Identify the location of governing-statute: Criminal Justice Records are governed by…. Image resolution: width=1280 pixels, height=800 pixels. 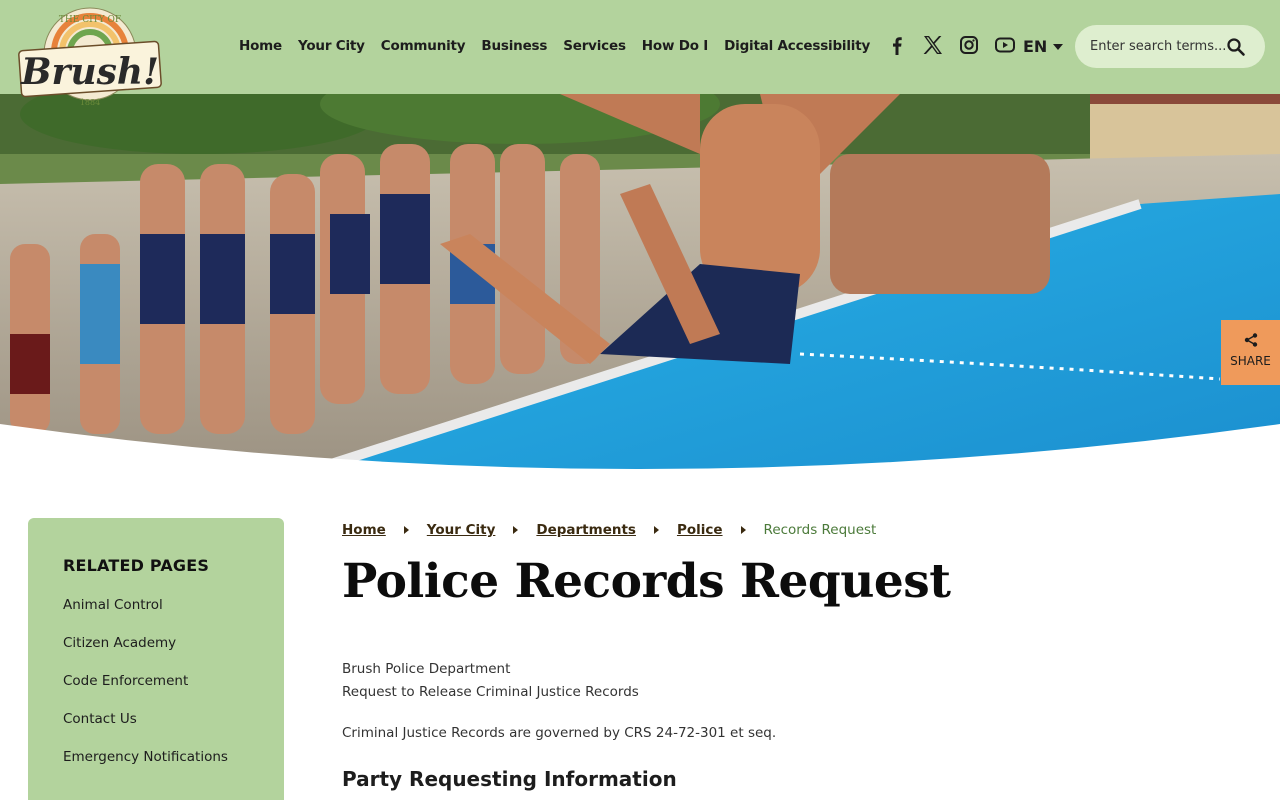
(559, 733).